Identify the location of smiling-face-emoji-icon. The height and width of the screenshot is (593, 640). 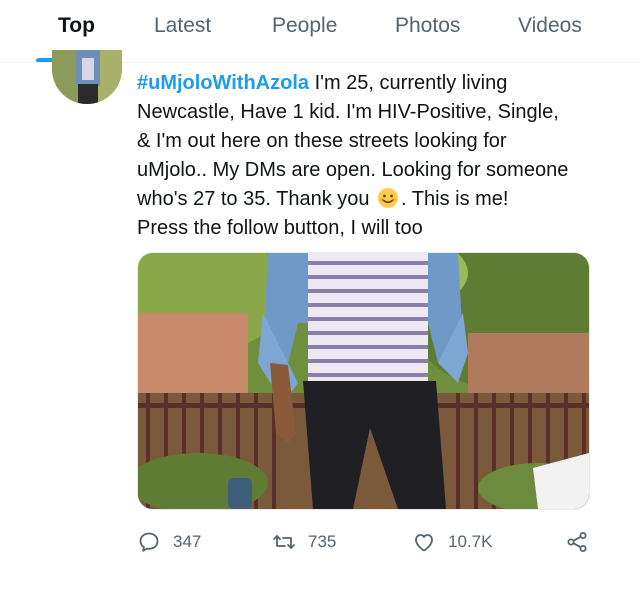
(388, 198).